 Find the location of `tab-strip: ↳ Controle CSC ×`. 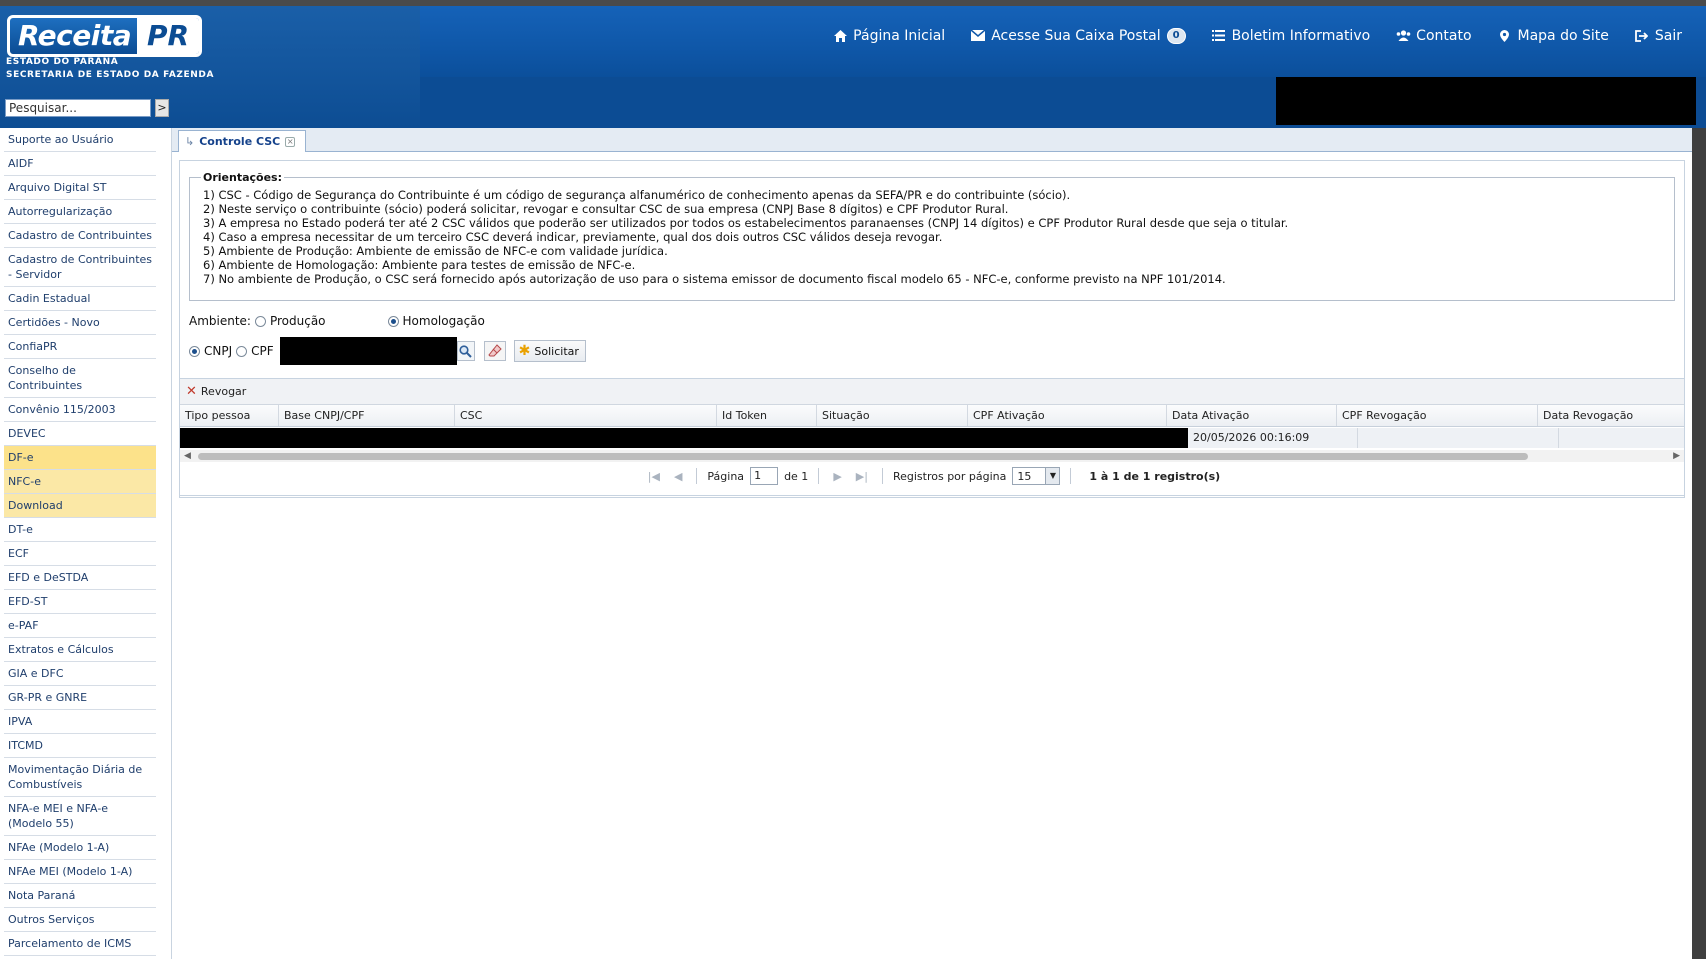

tab-strip: ↳ Controle CSC × is located at coordinates (932, 140).